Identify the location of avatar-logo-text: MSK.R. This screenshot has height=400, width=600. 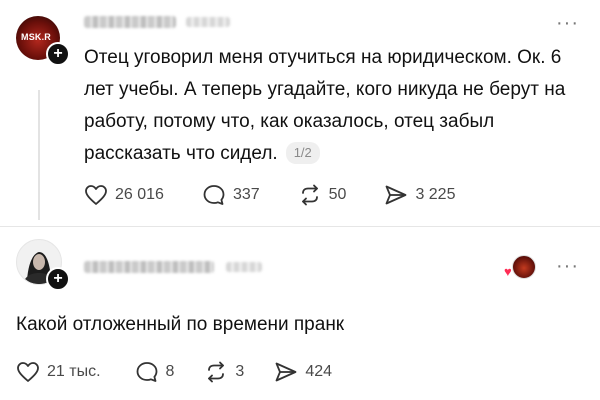
(36, 37).